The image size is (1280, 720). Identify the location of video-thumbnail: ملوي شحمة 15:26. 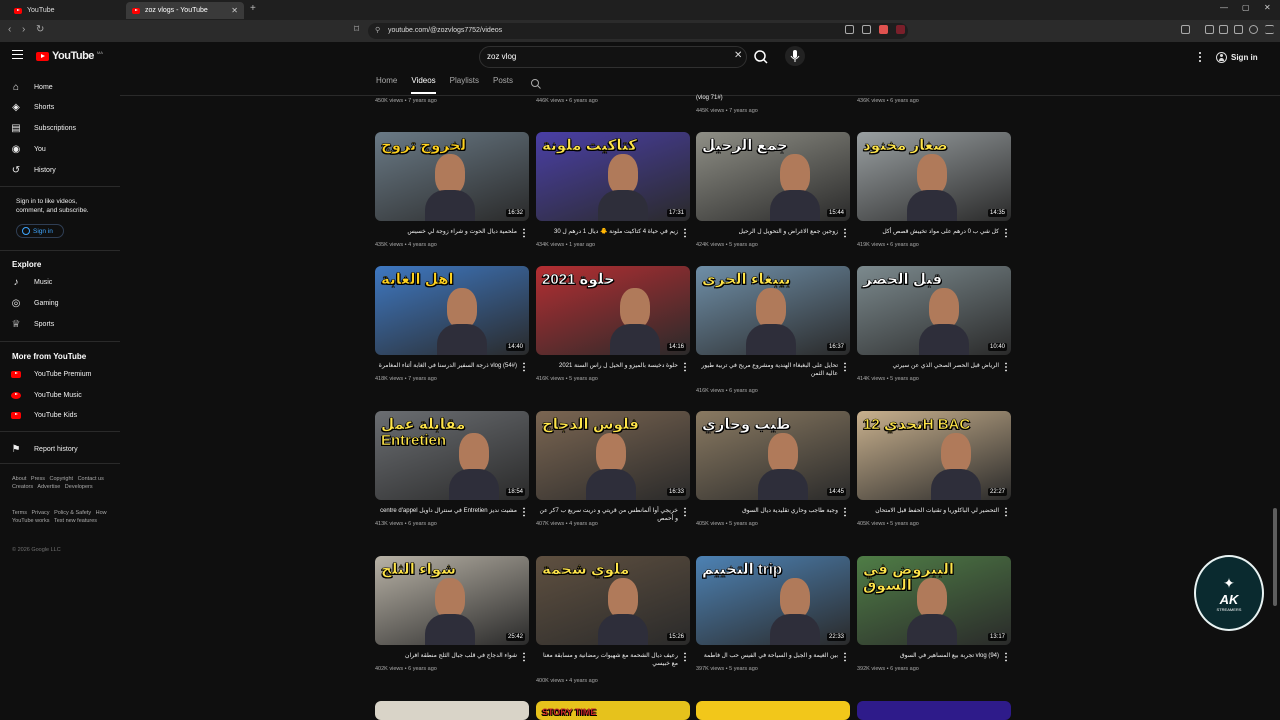
(613, 600).